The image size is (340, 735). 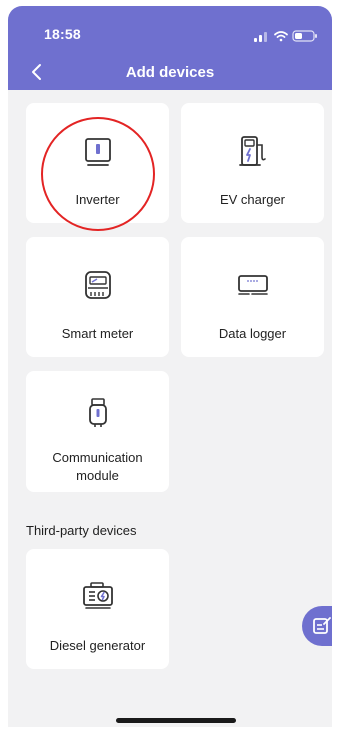 What do you see at coordinates (170, 48) in the screenshot?
I see `top-bar: 18:58 Add devices` at bounding box center [170, 48].